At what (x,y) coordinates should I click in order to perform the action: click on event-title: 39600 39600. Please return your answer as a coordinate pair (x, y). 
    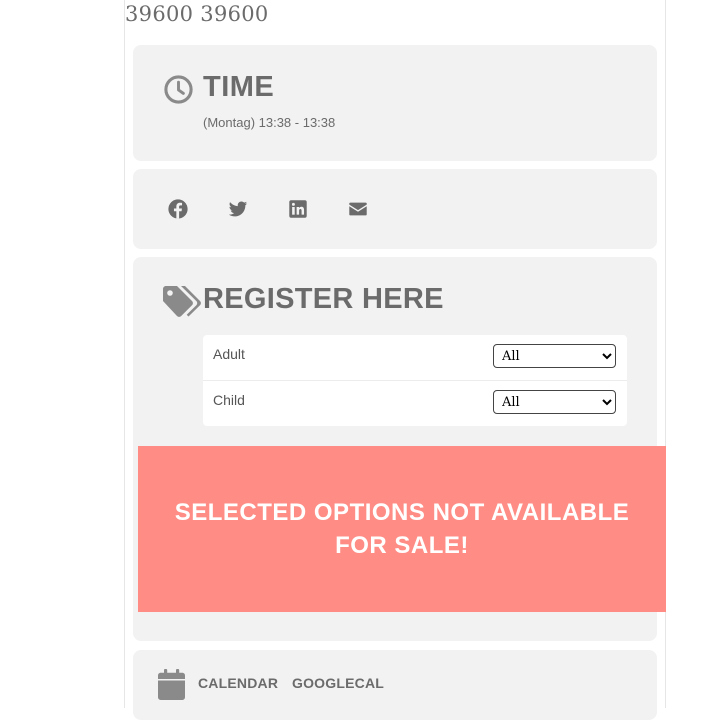
    Looking at the image, I should click on (197, 14).